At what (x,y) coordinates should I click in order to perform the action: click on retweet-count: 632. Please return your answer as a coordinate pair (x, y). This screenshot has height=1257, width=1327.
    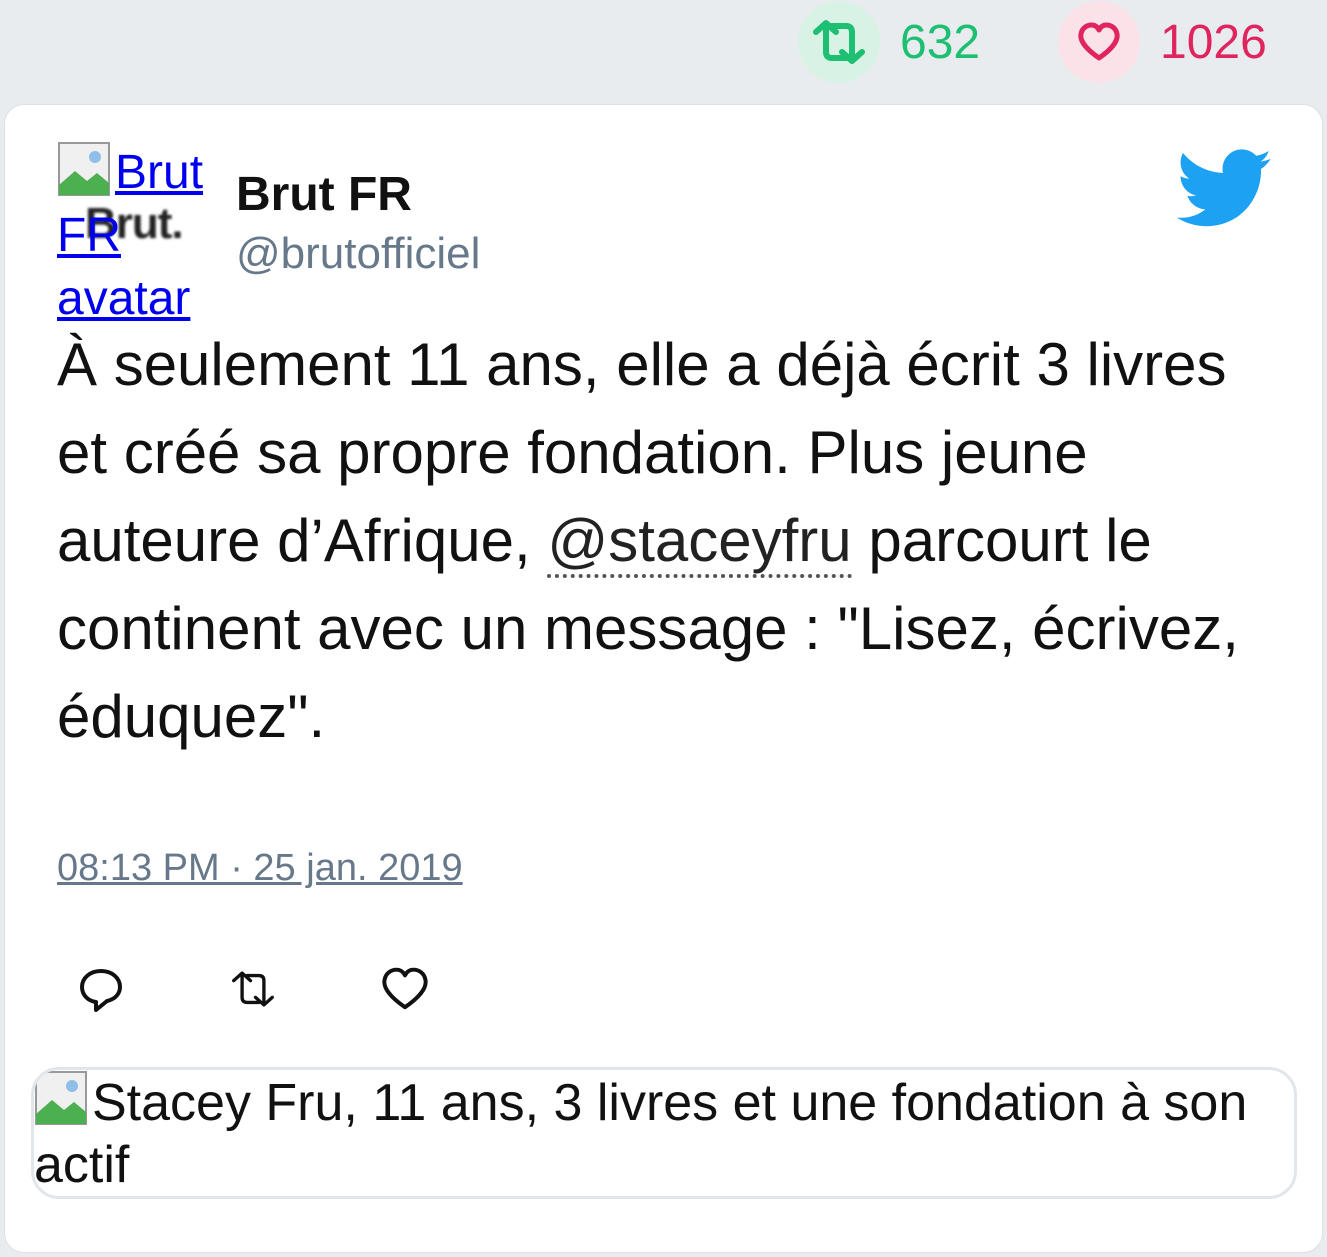
    Looking at the image, I should click on (940, 42).